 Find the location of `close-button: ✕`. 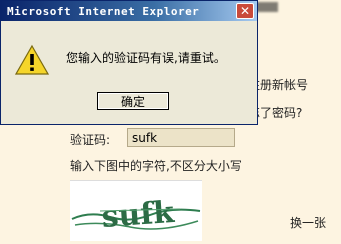

close-button: ✕ is located at coordinates (245, 11).